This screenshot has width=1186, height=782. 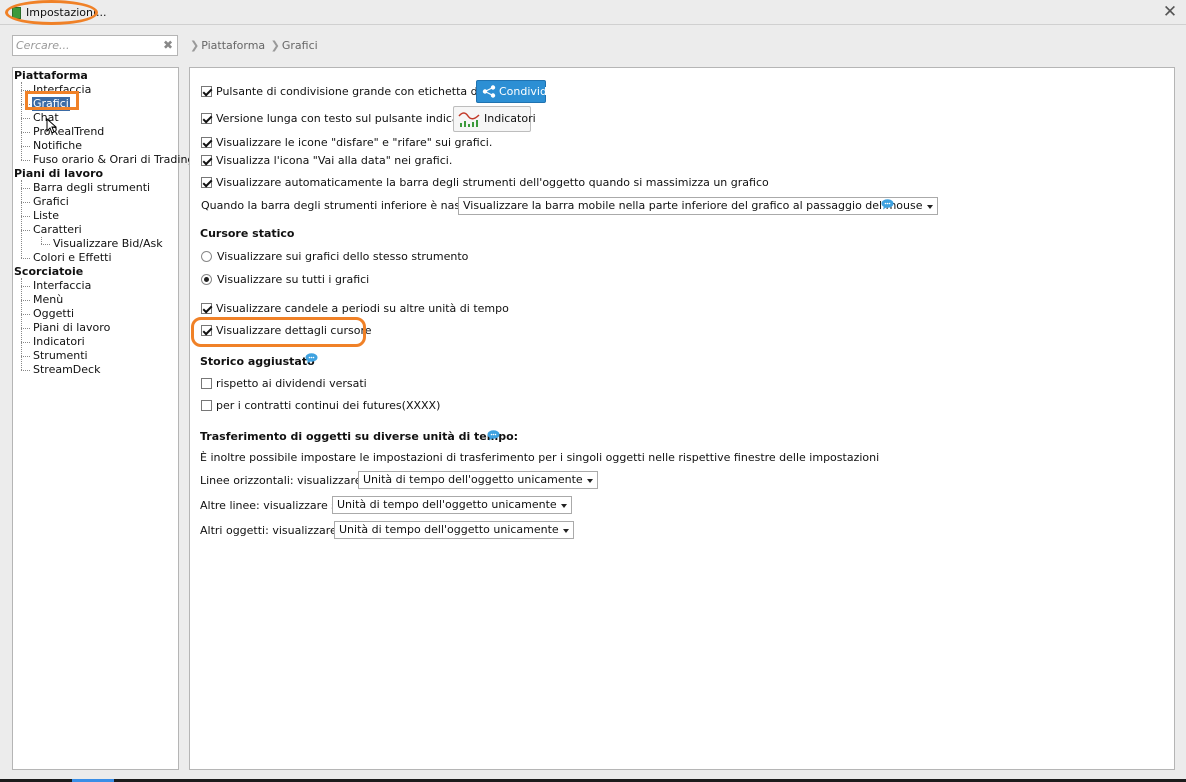 What do you see at coordinates (206, 118) in the screenshot?
I see `long-version-checkbox` at bounding box center [206, 118].